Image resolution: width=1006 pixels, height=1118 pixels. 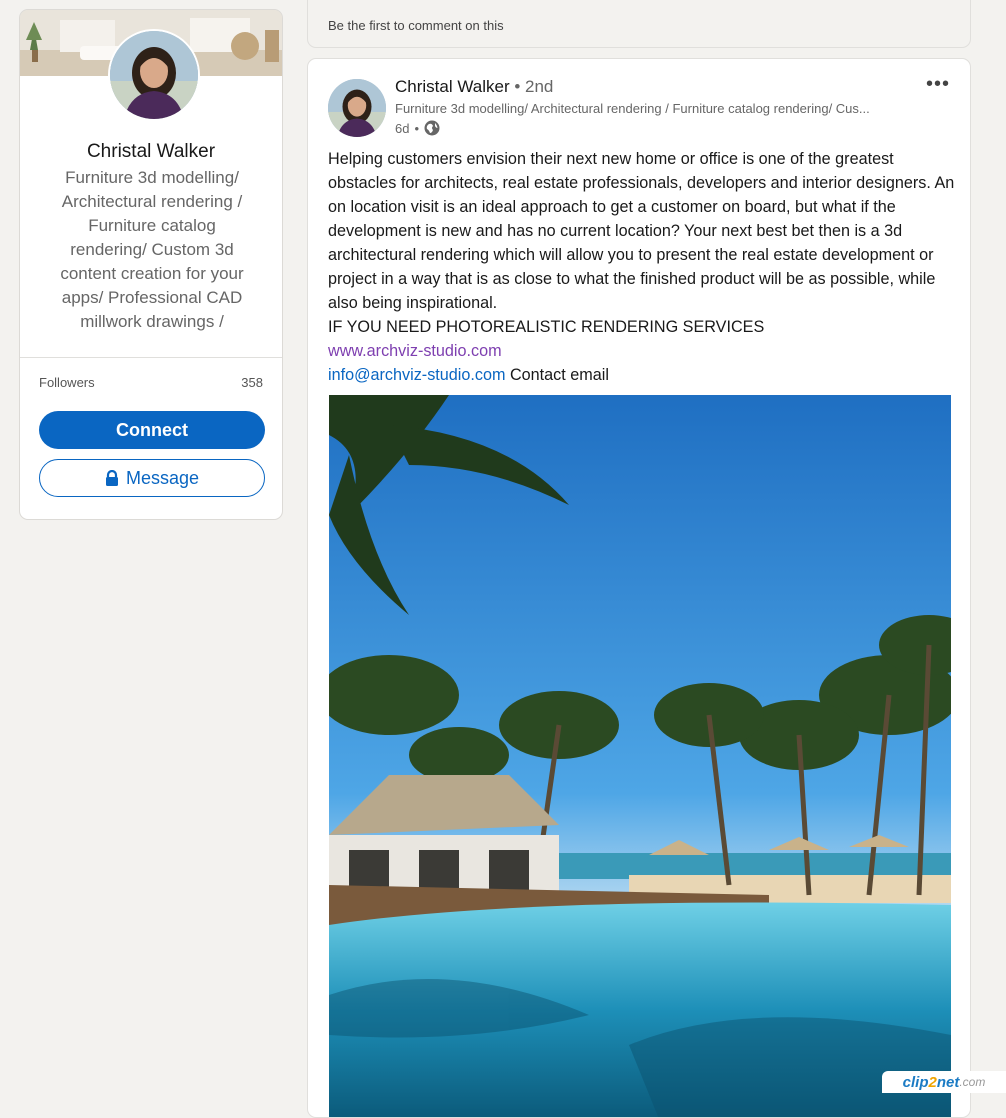 I want to click on watermark-part3: net, so click(x=948, y=1082).